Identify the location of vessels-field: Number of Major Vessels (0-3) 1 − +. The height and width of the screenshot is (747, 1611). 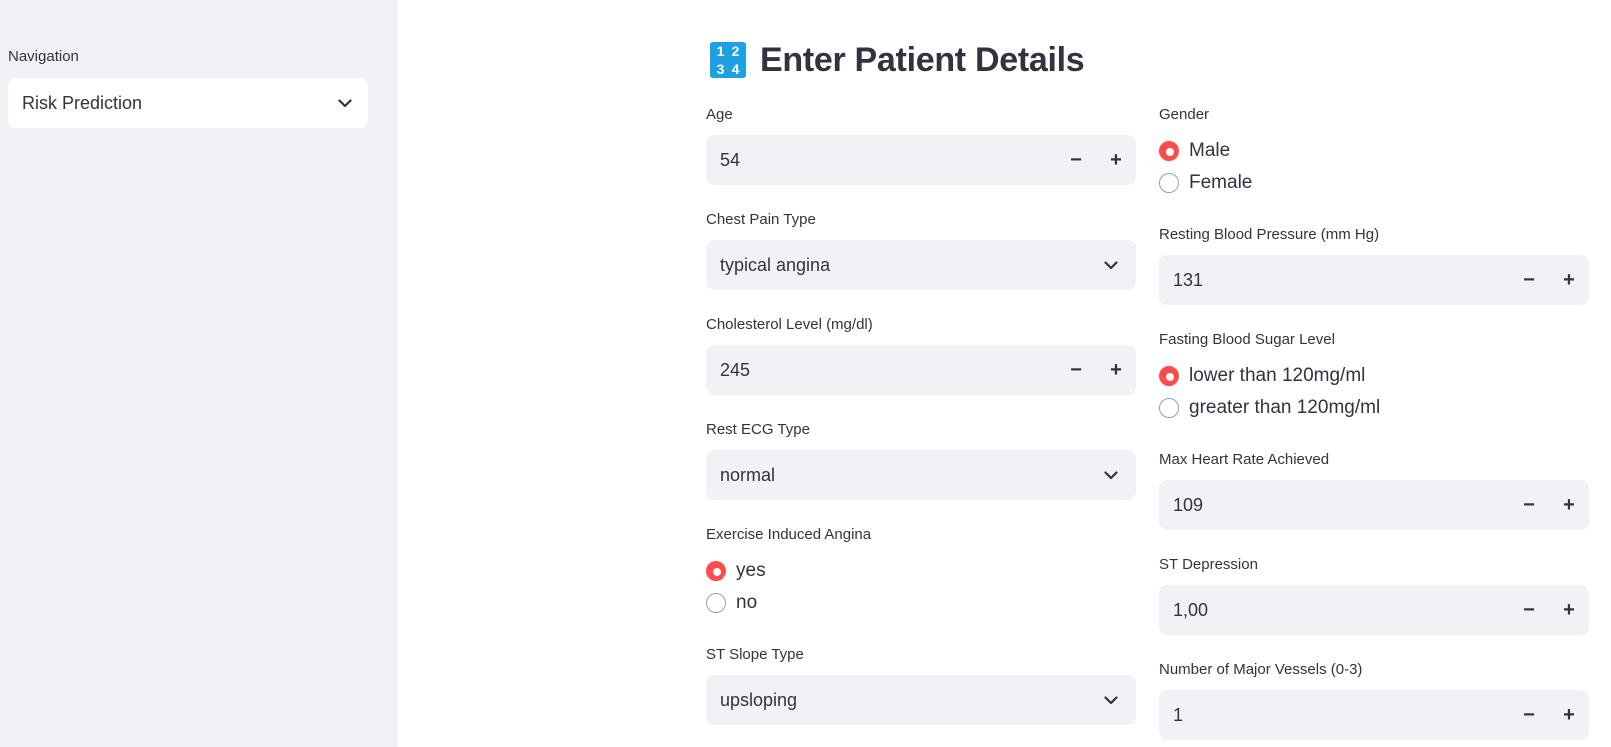
(1374, 700).